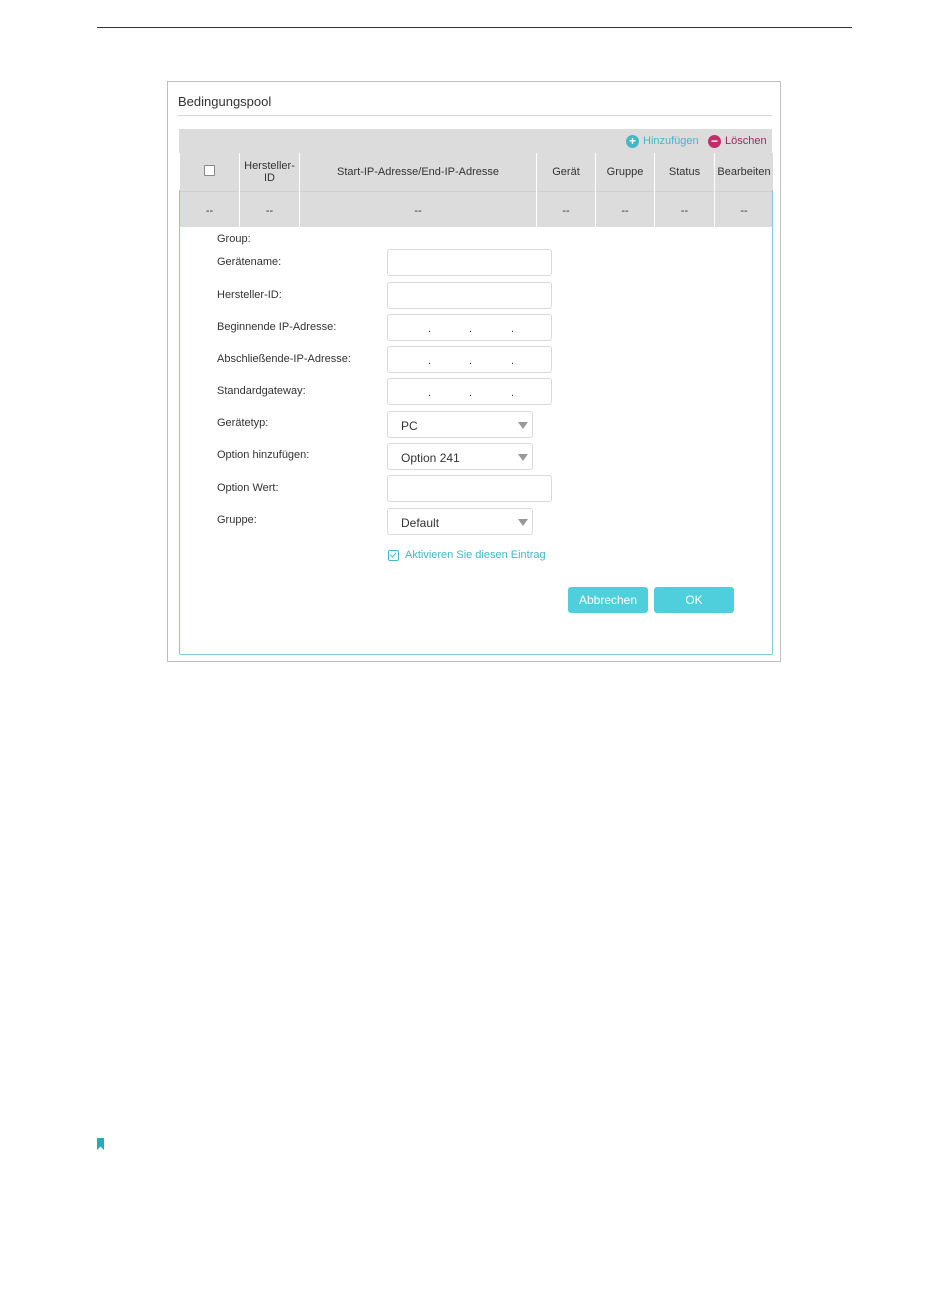  What do you see at coordinates (261, 391) in the screenshot?
I see `gateway-label: Standardgateway:` at bounding box center [261, 391].